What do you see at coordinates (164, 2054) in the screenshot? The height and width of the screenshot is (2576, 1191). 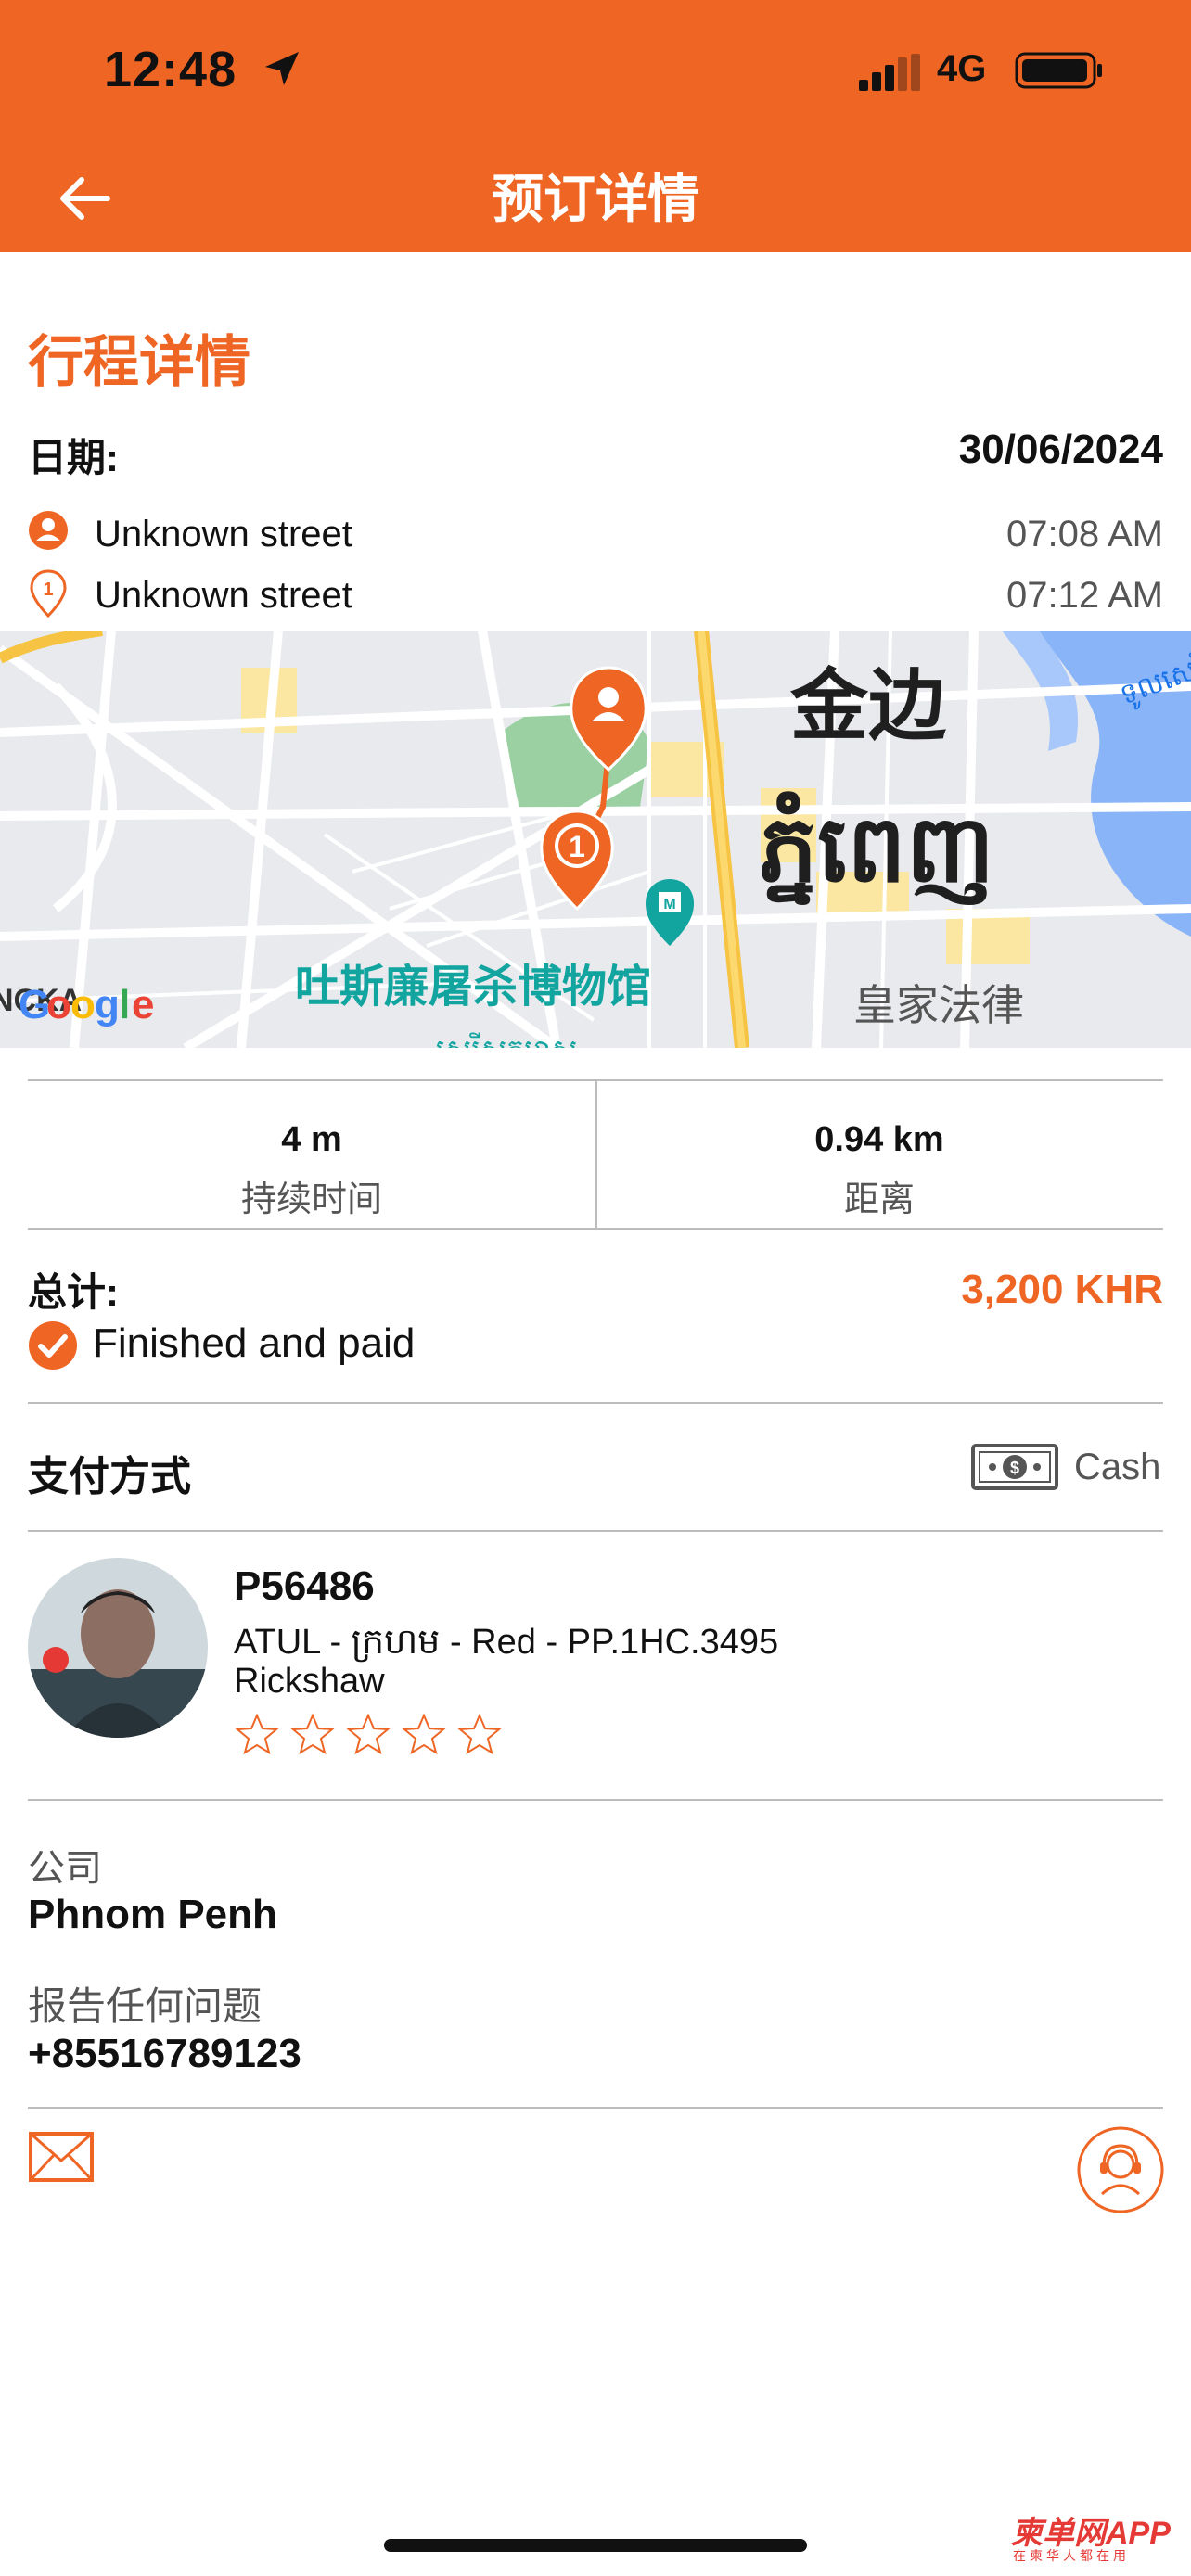 I see `report-phone: +85516789123` at bounding box center [164, 2054].